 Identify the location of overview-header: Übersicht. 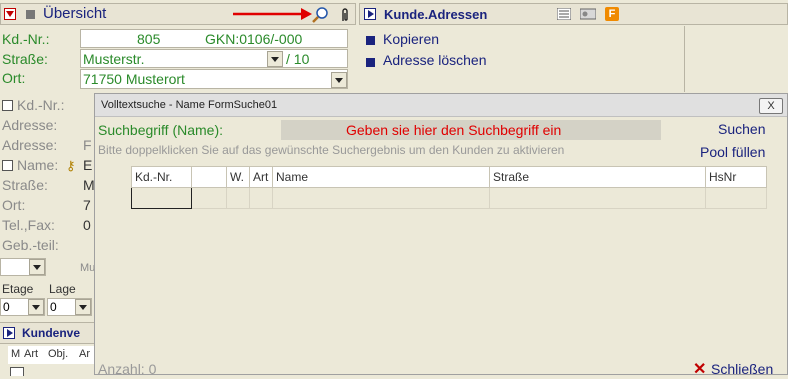
(178, 14).